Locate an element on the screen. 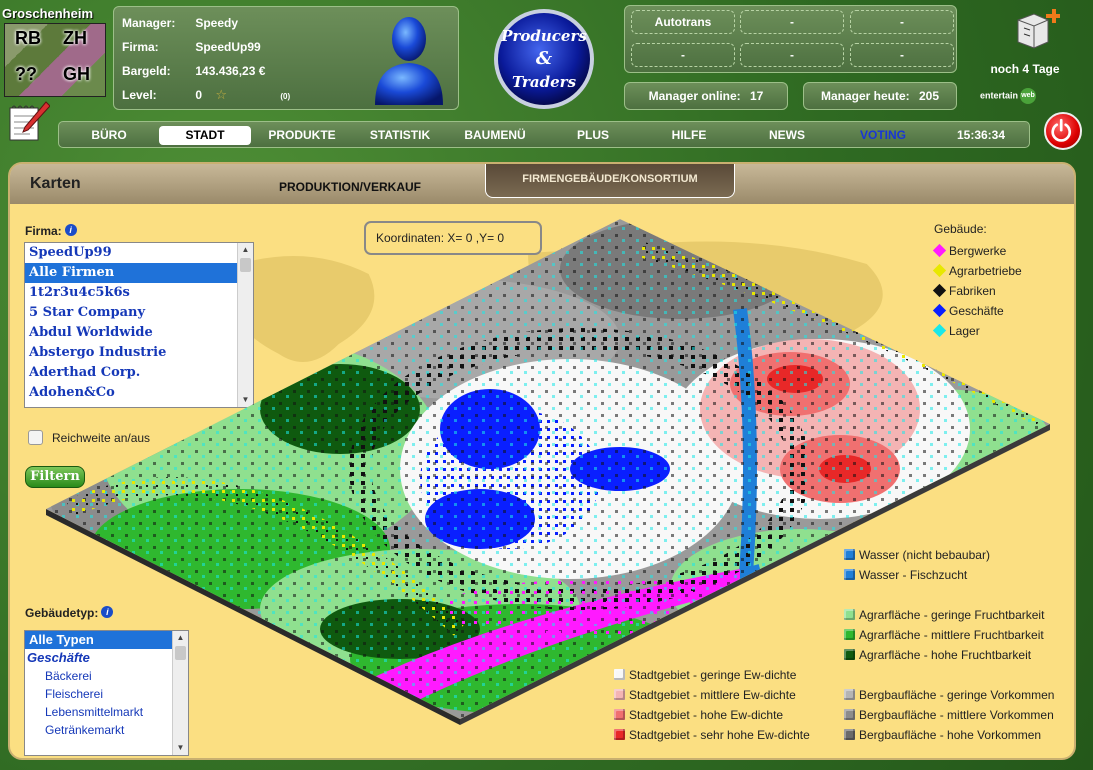 The width and height of the screenshot is (1093, 770). nav-buero: BÜRO is located at coordinates (109, 135).